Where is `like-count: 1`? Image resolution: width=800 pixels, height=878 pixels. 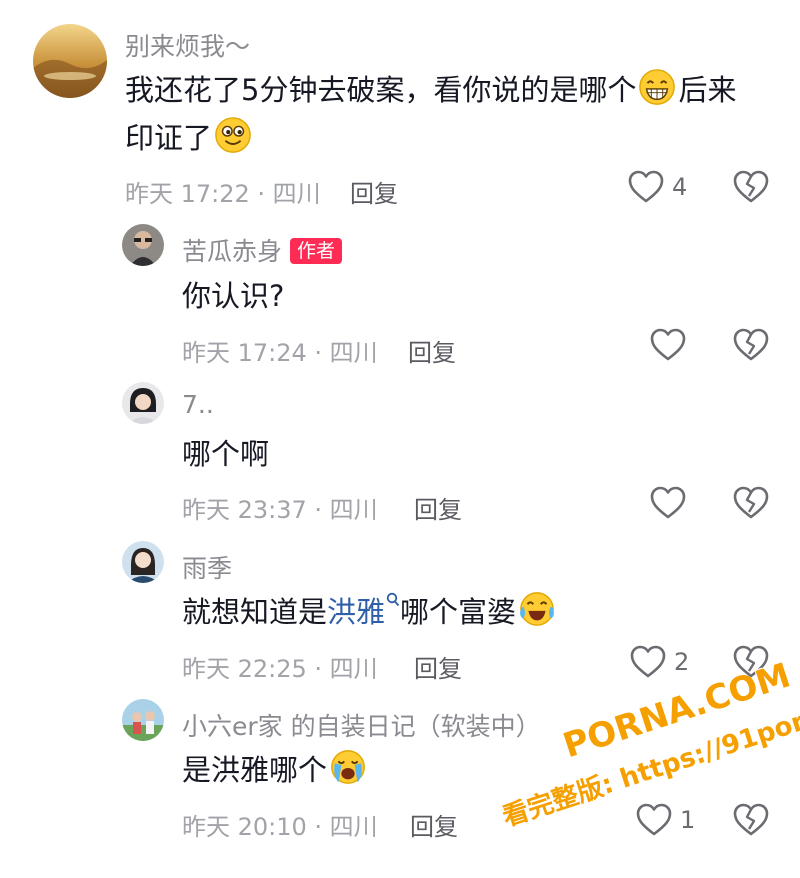 like-count: 1 is located at coordinates (688, 820).